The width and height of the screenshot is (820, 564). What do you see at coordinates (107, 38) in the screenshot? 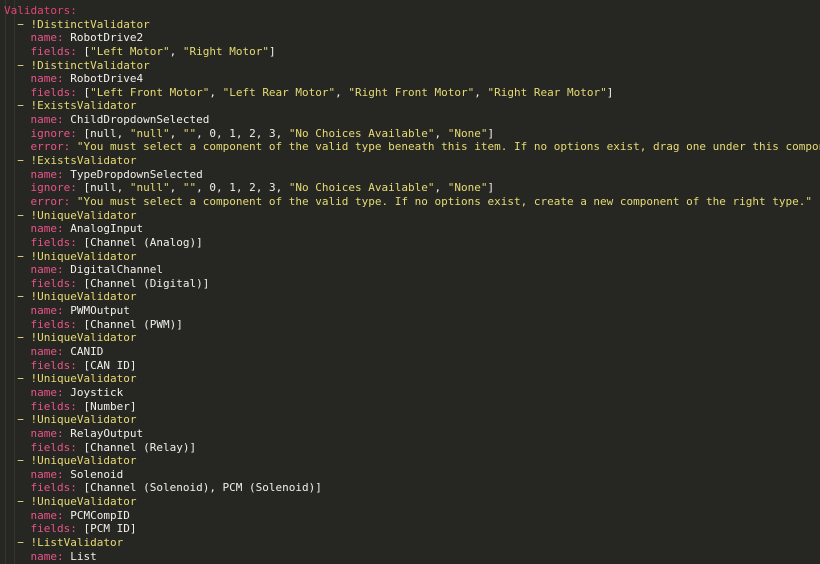
I see `value-plain: RobotDrive2` at bounding box center [107, 38].